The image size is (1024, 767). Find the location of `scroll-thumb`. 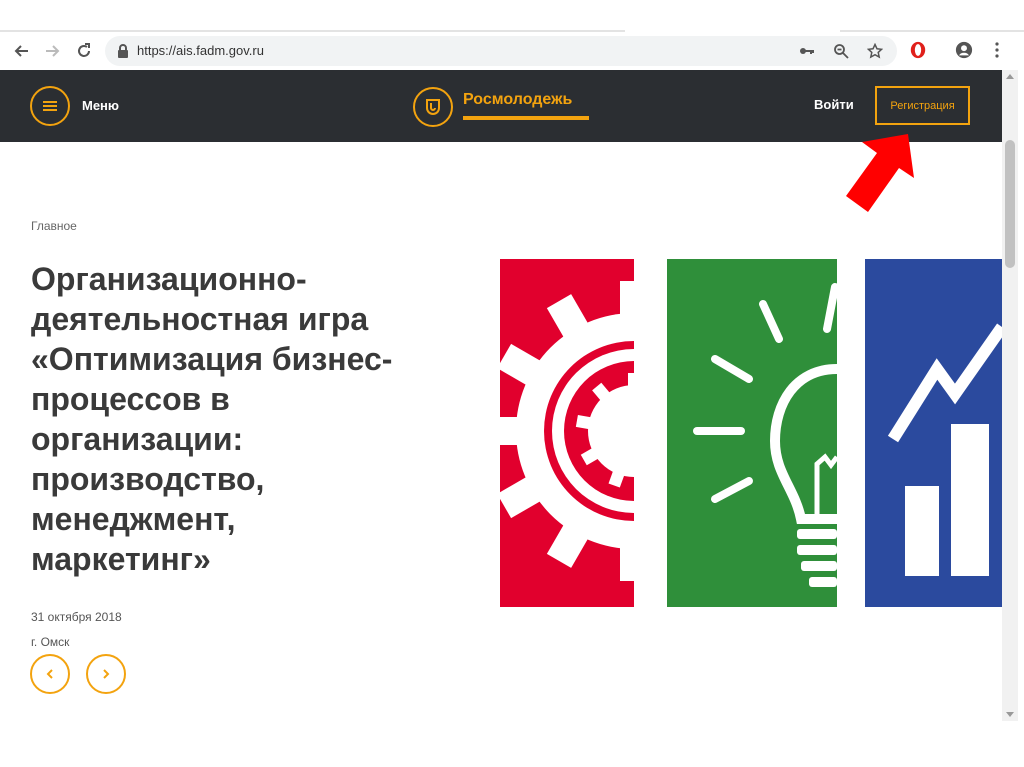

scroll-thumb is located at coordinates (1010, 204).